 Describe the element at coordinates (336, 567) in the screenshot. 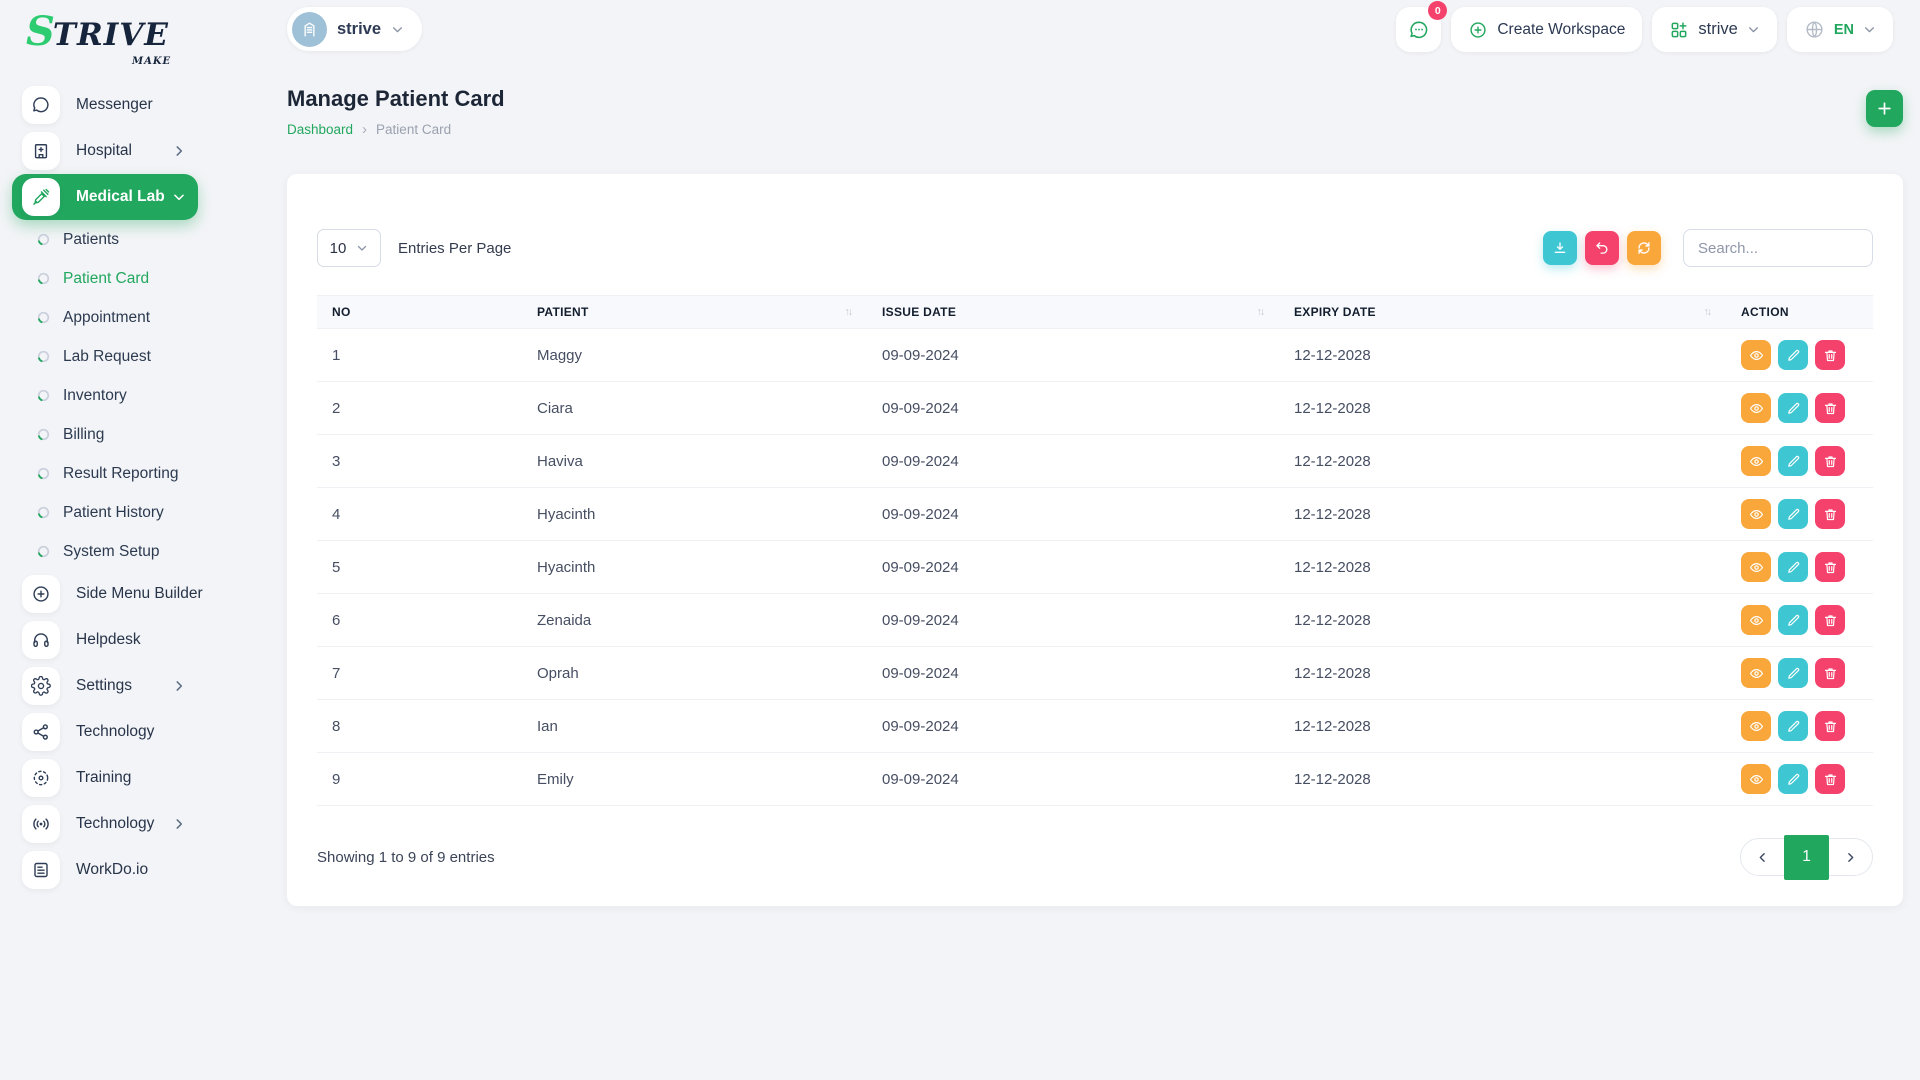

I see `cell-no: 5` at that location.